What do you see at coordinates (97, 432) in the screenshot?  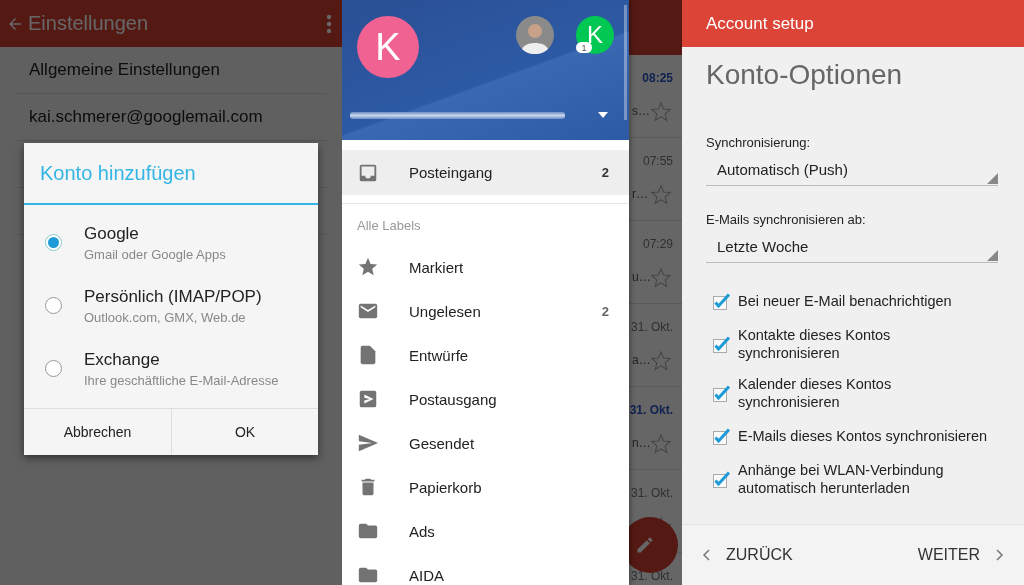 I see `dialog-button: Abbrechen` at bounding box center [97, 432].